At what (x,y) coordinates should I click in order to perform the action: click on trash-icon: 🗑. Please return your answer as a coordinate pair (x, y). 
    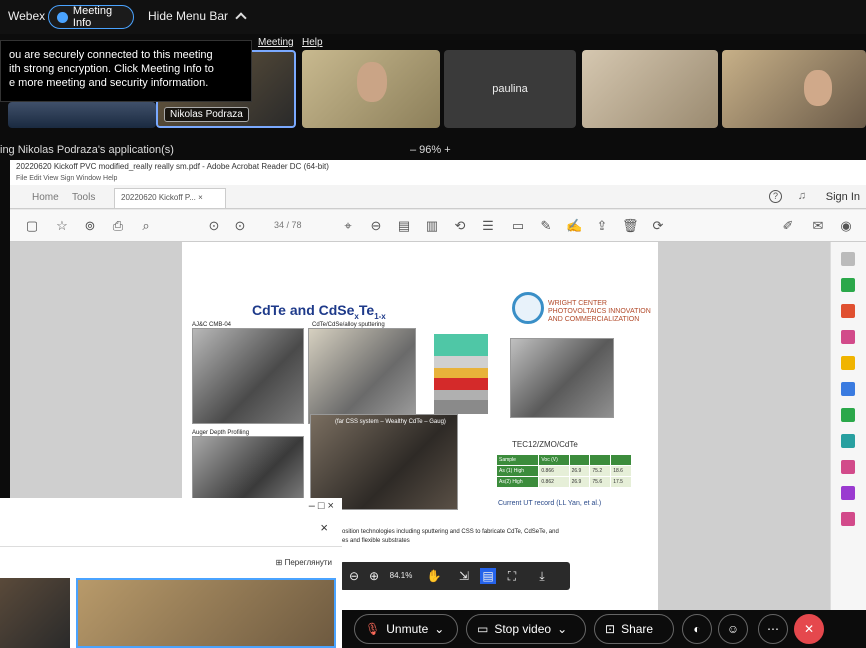
    Looking at the image, I should click on (630, 226).